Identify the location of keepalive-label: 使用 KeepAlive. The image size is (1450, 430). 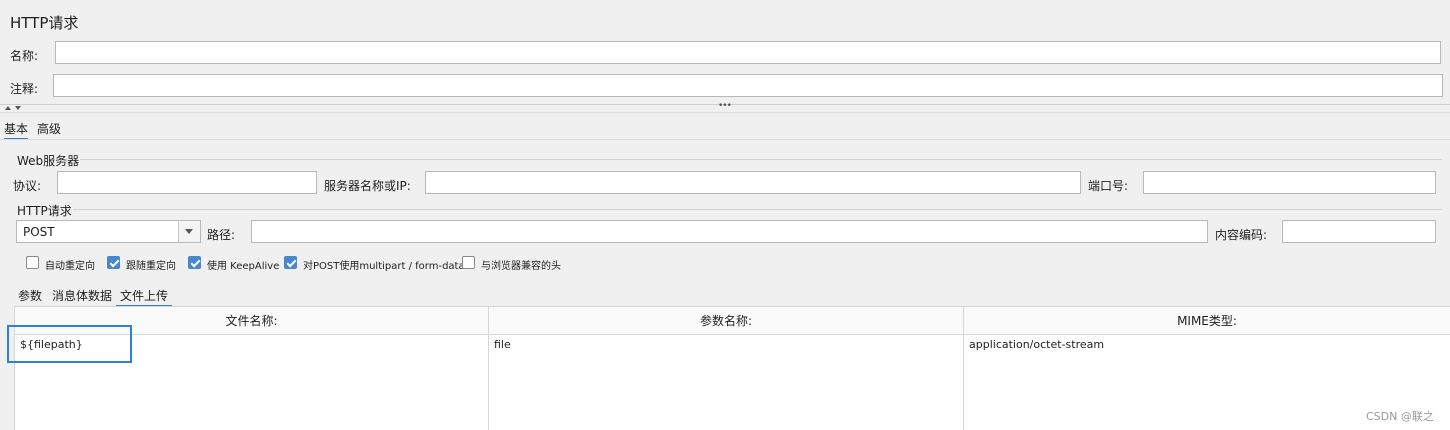
(243, 266).